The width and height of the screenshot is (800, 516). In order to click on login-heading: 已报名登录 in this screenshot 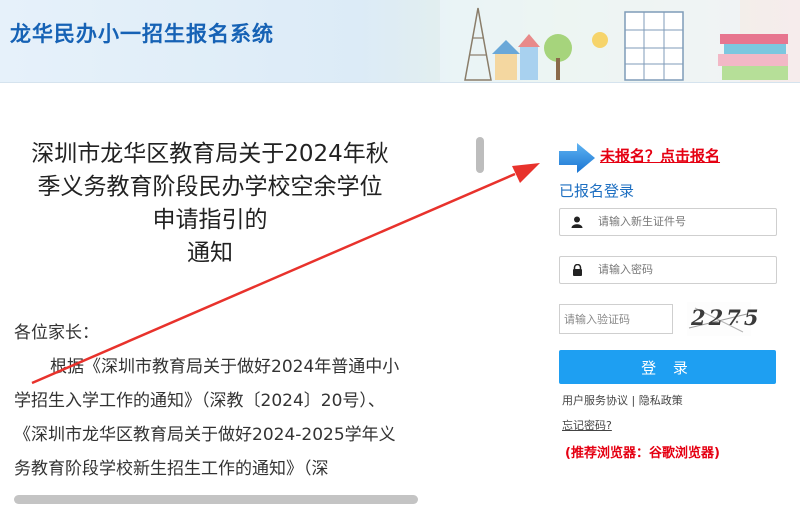, I will do `click(597, 191)`.